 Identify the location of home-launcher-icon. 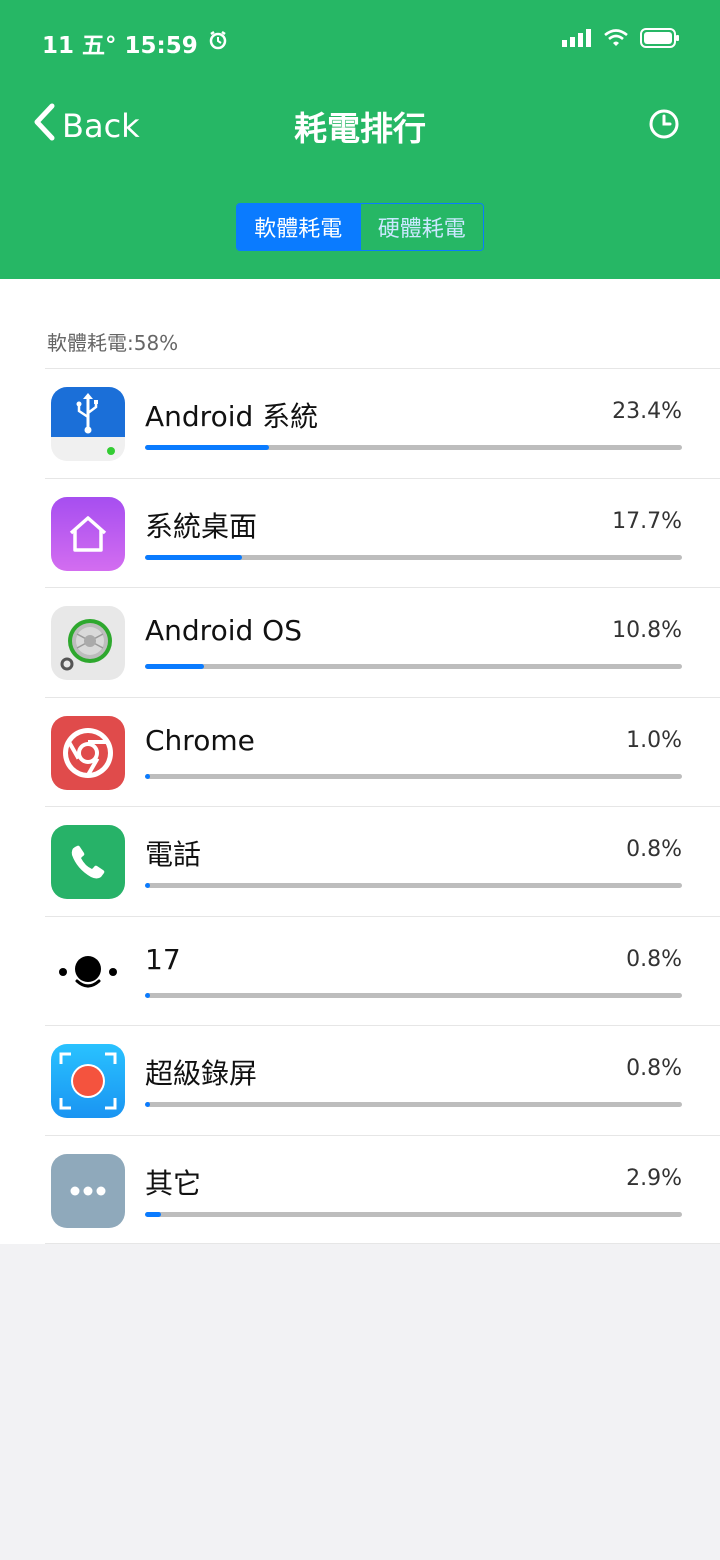
(88, 533).